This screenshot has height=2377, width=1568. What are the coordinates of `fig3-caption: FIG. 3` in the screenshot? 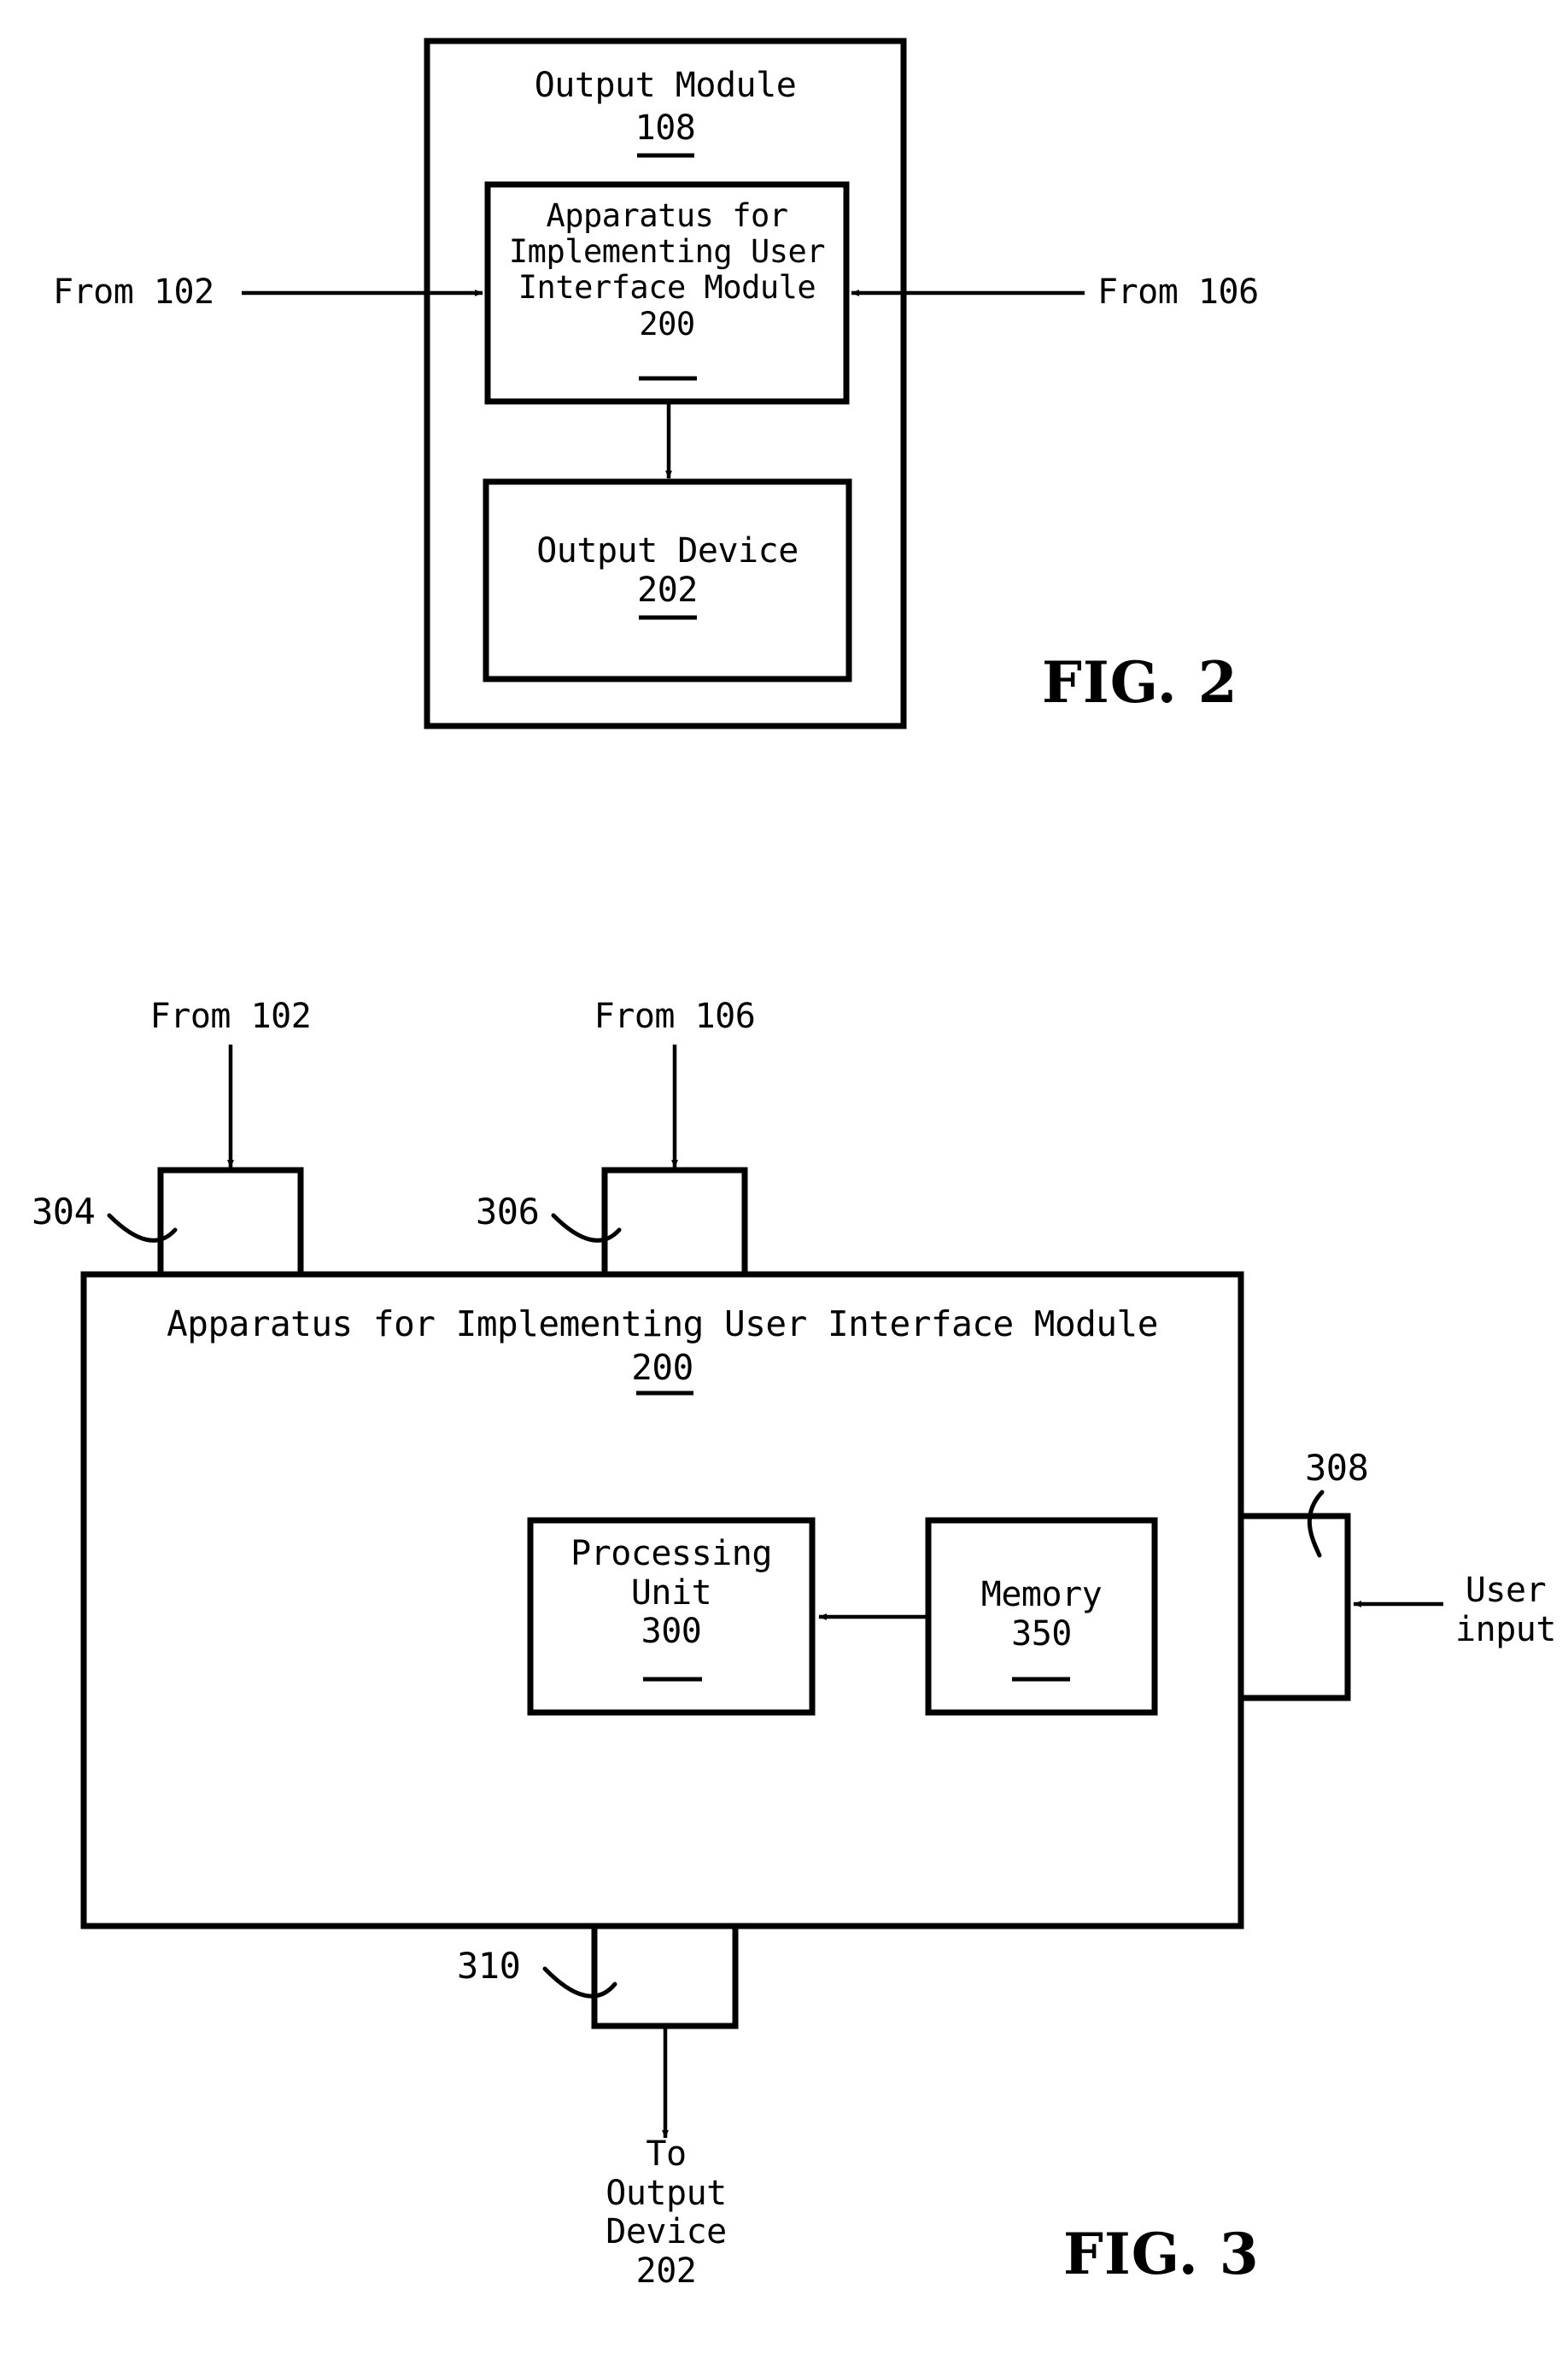 It's located at (1161, 2254).